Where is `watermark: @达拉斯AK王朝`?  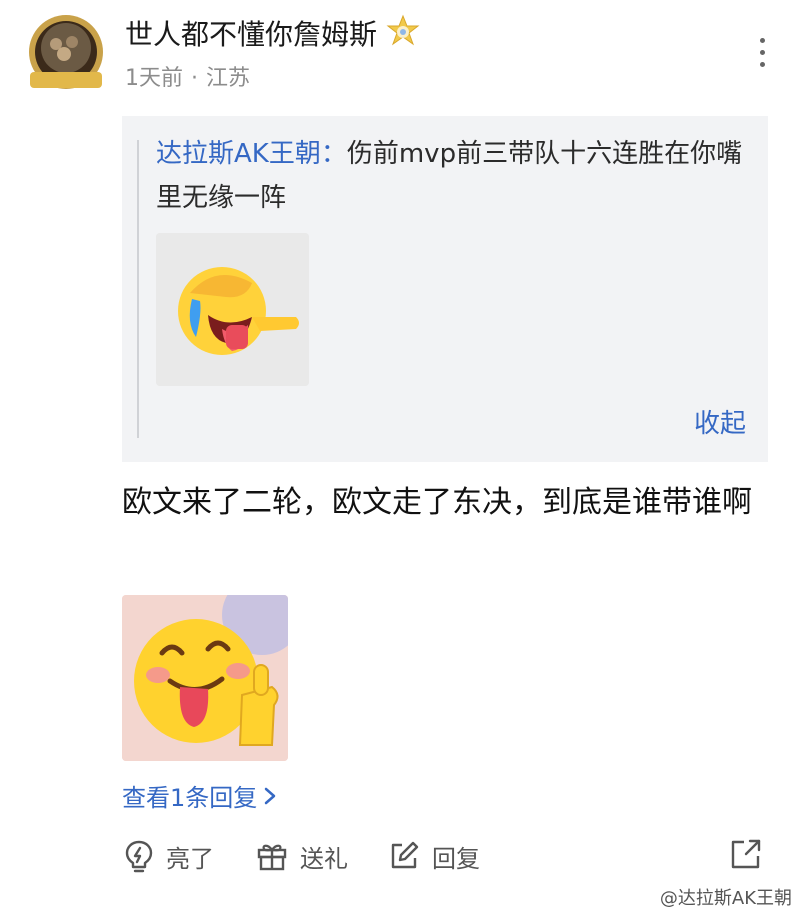 watermark: @达拉斯AK王朝 is located at coordinates (725, 898).